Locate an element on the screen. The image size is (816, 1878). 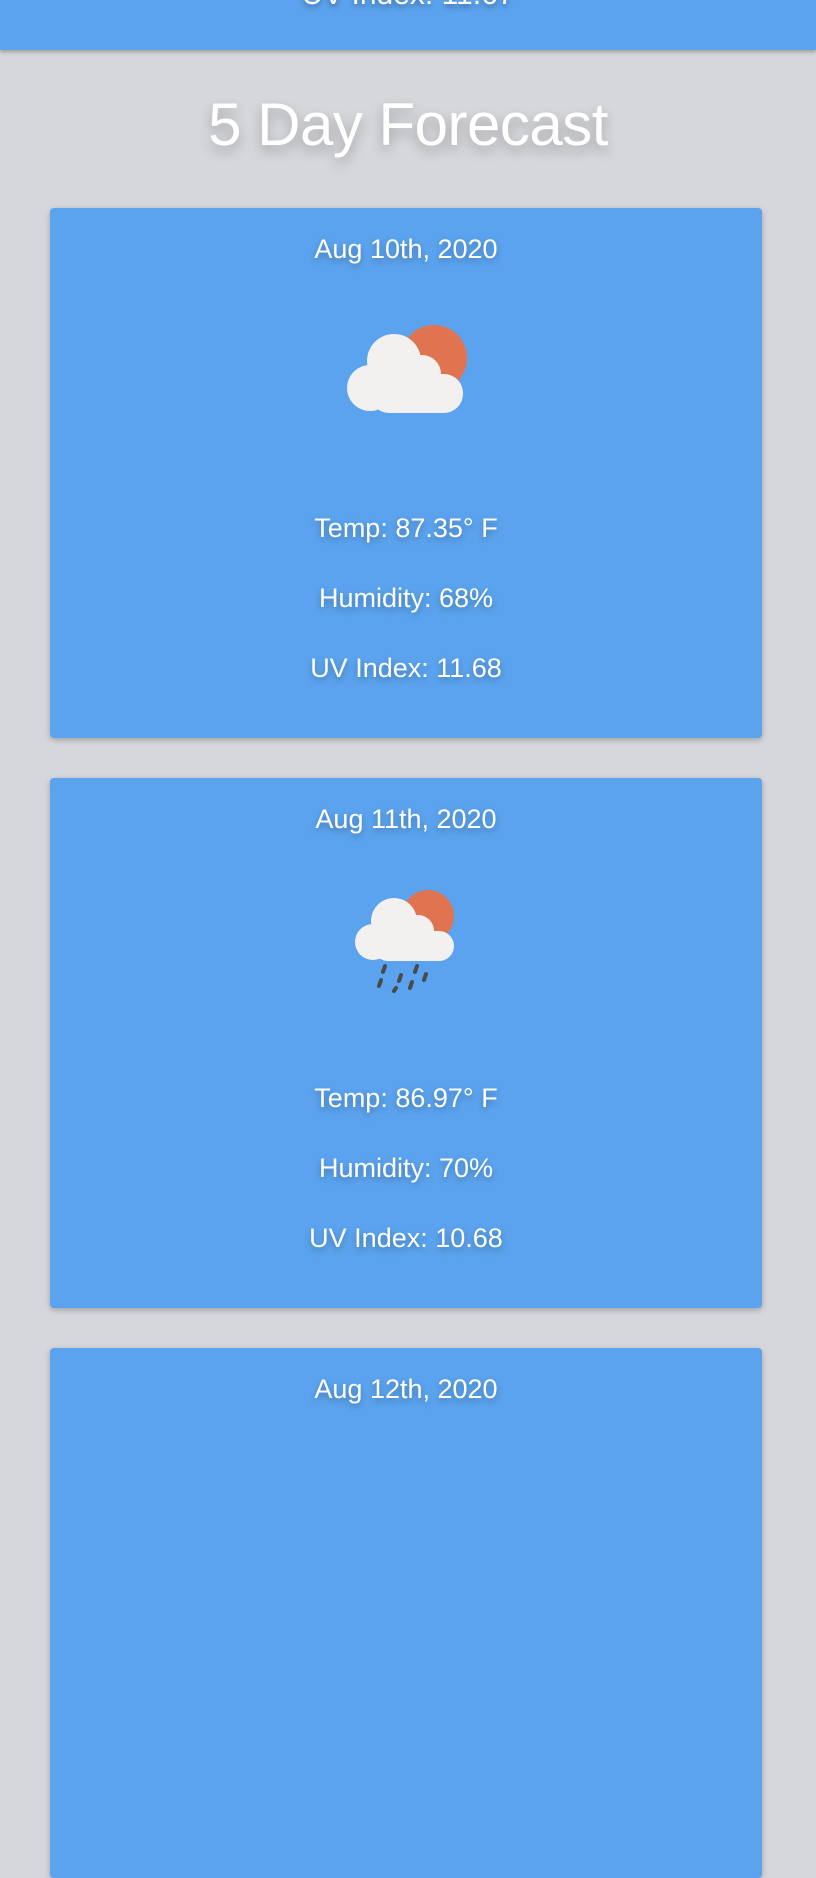
forecast-temp: Temp: 87.35° F is located at coordinates (406, 528).